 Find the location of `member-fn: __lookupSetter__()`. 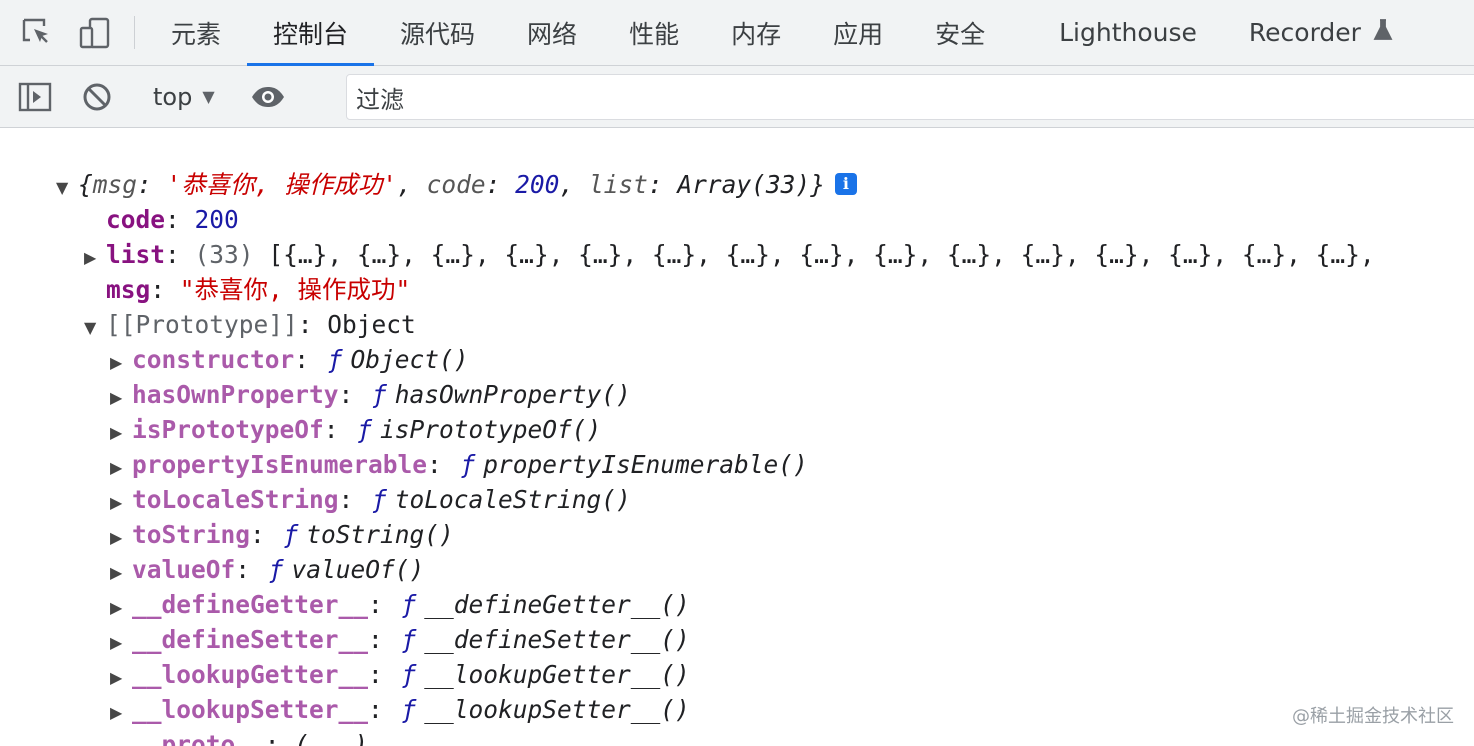

member-fn: __lookupSetter__() is located at coordinates (557, 709).